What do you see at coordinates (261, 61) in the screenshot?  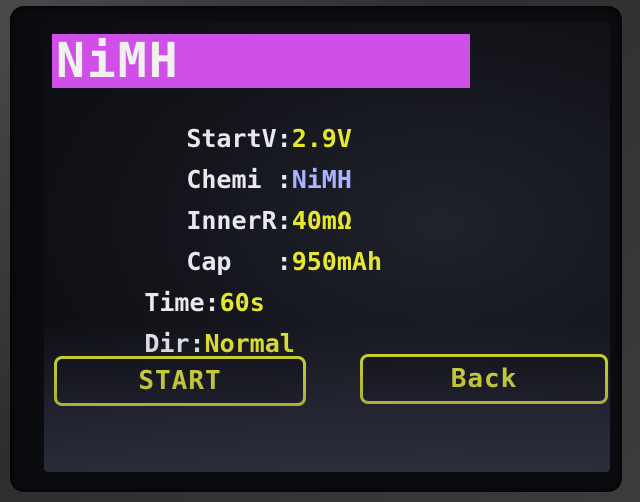 I see `title-bar: NiMH` at bounding box center [261, 61].